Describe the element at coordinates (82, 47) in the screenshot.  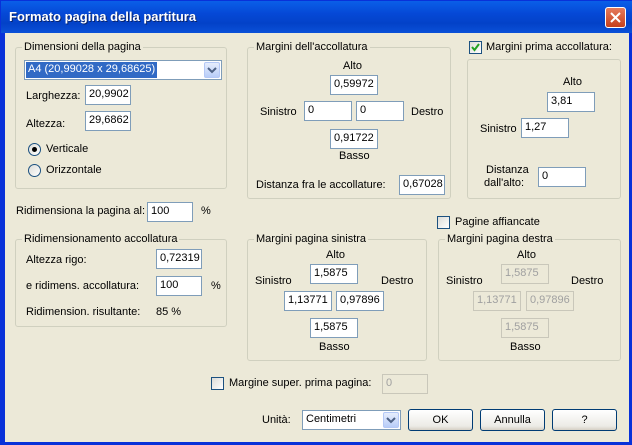
I see `group-title: Dimensioni della pagina` at that location.